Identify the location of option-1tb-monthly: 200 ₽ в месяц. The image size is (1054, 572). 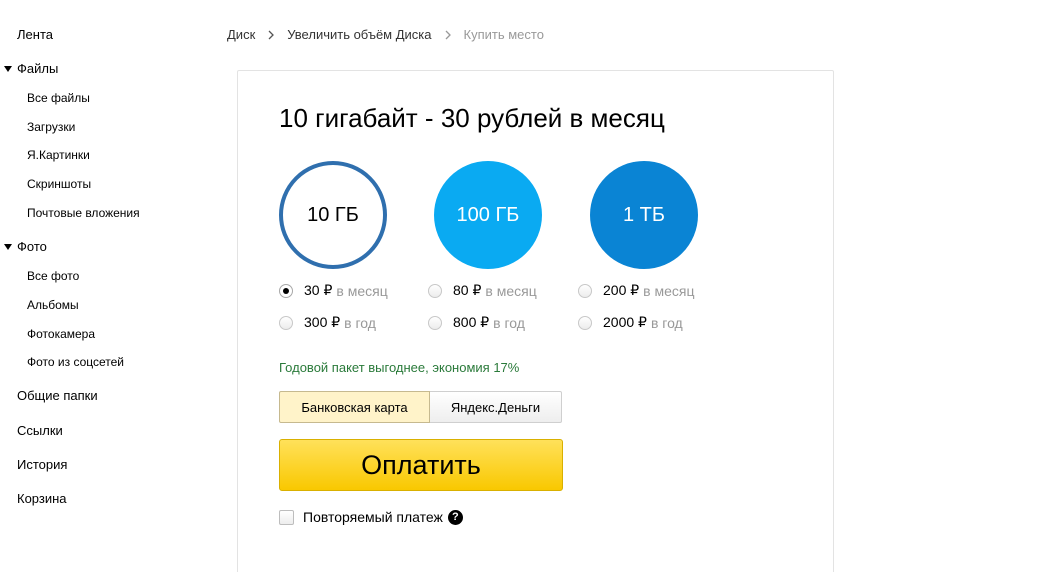
(636, 290).